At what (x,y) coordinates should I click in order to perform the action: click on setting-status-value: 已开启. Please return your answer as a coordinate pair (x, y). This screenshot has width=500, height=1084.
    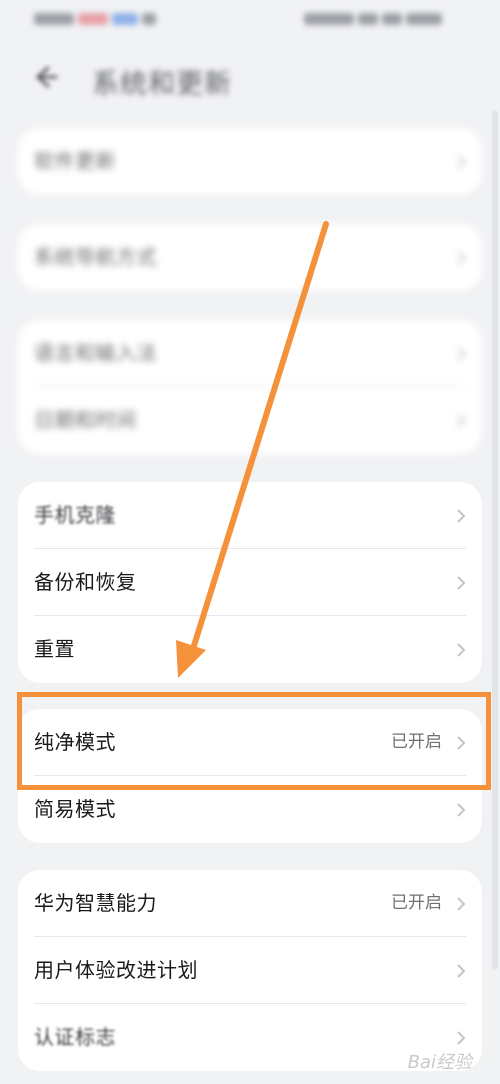
    Looking at the image, I should click on (416, 903).